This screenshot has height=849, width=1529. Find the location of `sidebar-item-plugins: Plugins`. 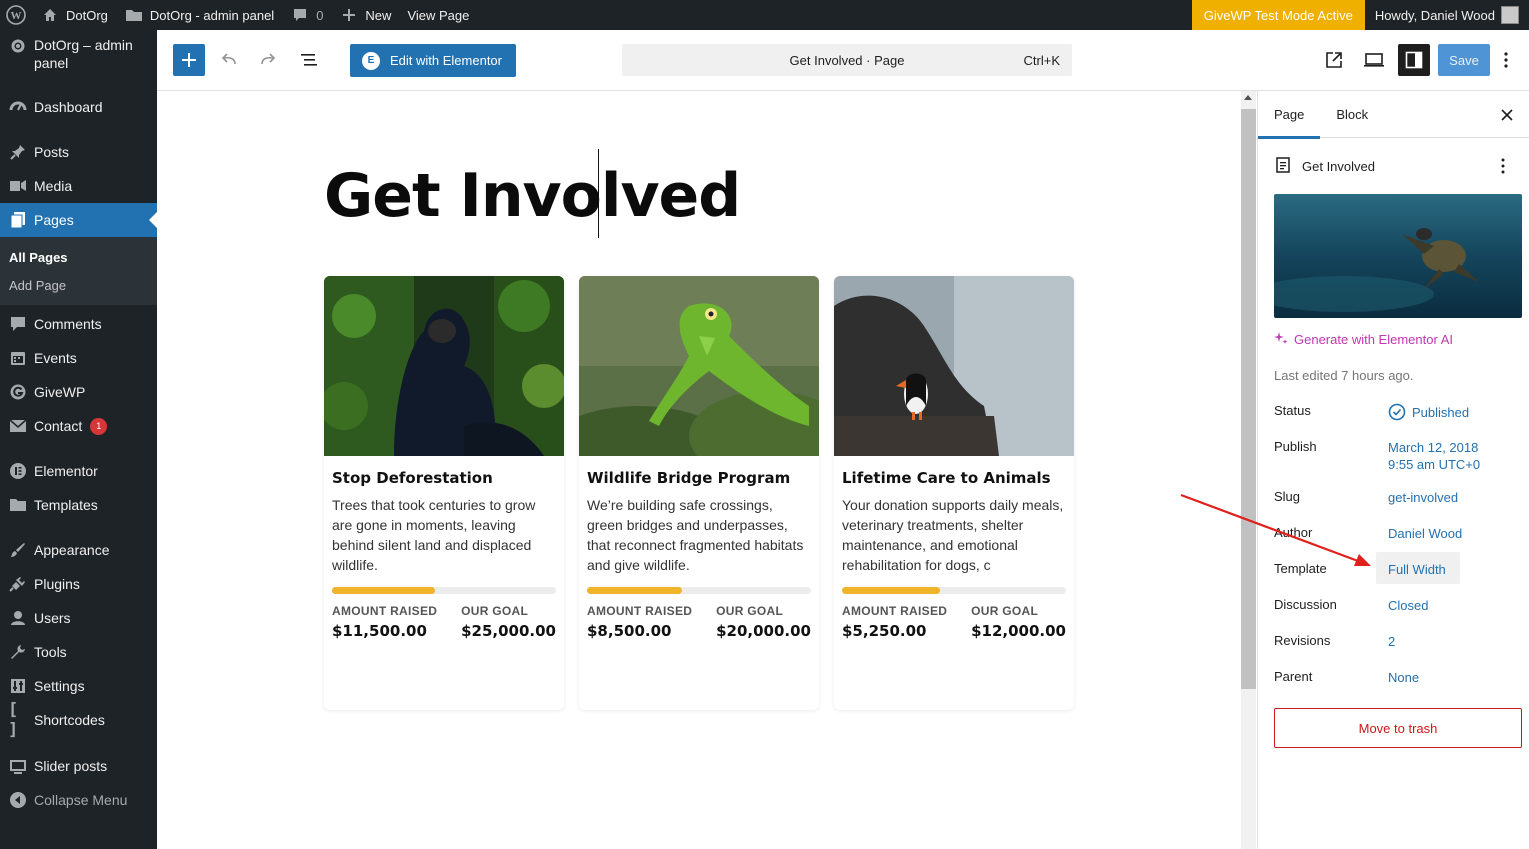

sidebar-item-plugins: Plugins is located at coordinates (78, 584).